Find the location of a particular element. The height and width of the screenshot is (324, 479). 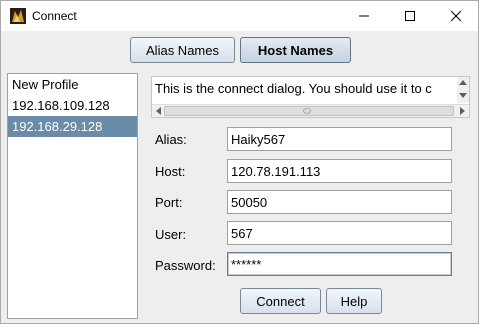

minimize-button is located at coordinates (364, 16).